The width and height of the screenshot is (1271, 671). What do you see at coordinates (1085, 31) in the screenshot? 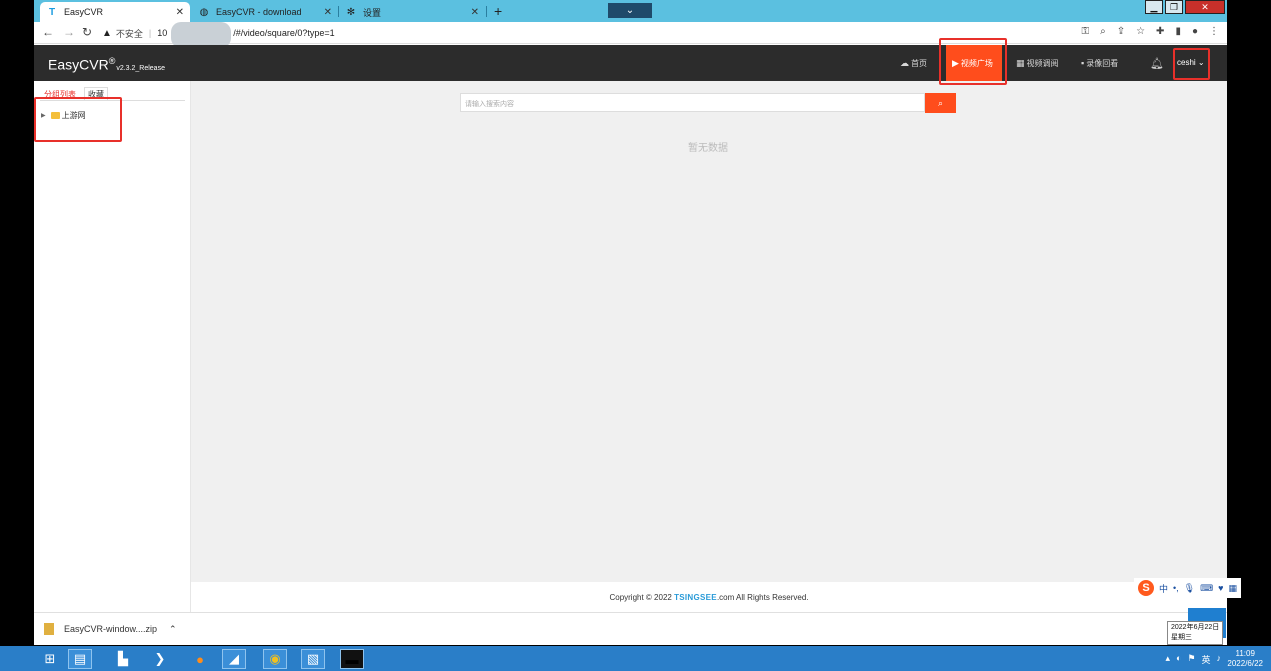
I see `key-icon: ⚿` at bounding box center [1085, 31].